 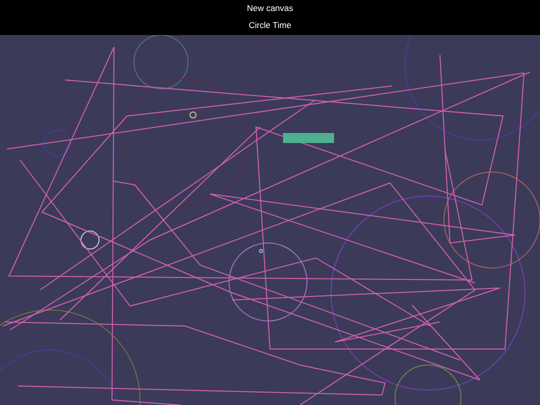 I want to click on new-canvas-button: New canvas, so click(x=270, y=8).